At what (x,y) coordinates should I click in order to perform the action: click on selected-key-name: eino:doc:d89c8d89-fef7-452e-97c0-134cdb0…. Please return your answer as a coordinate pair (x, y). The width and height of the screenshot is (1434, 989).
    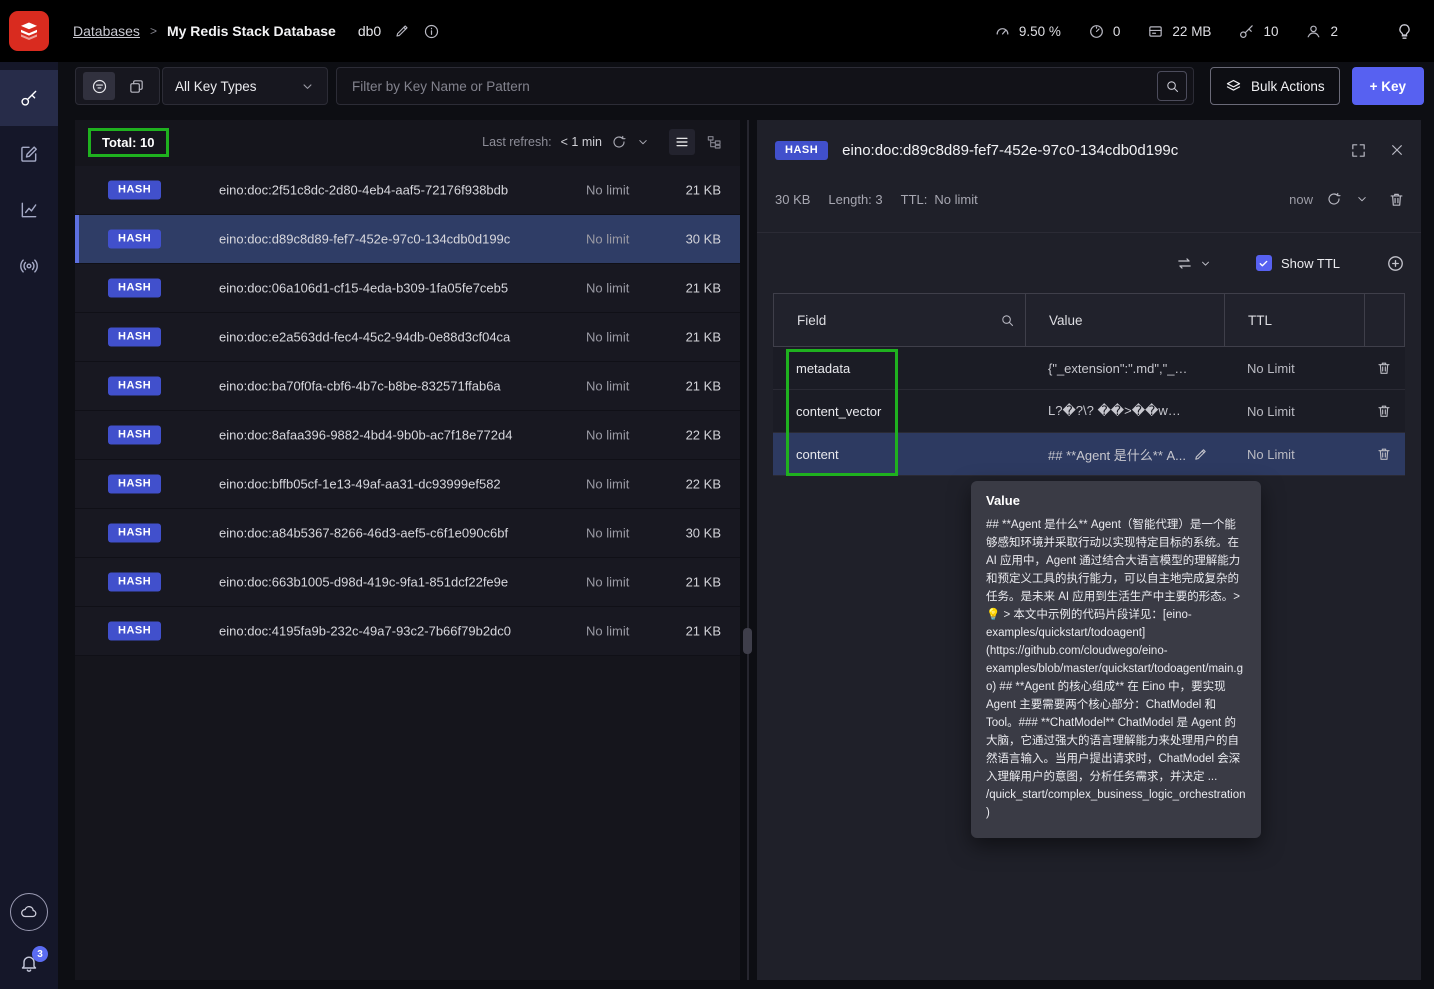
    Looking at the image, I should click on (1089, 150).